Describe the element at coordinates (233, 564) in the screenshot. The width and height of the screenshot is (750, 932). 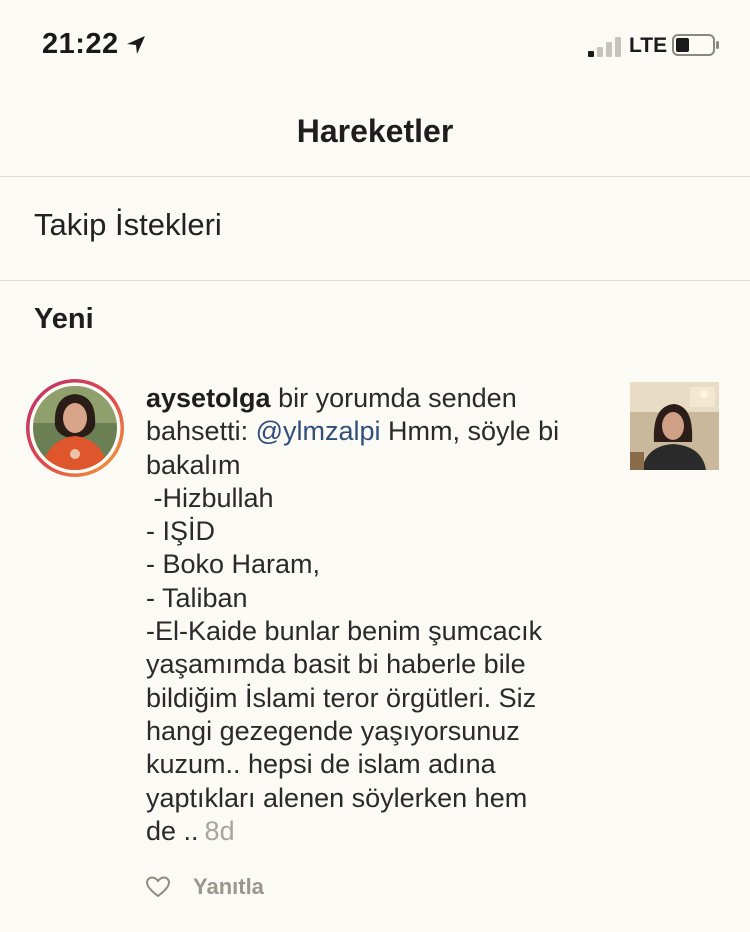
I see `comment-line: - Boko Haram,` at that location.